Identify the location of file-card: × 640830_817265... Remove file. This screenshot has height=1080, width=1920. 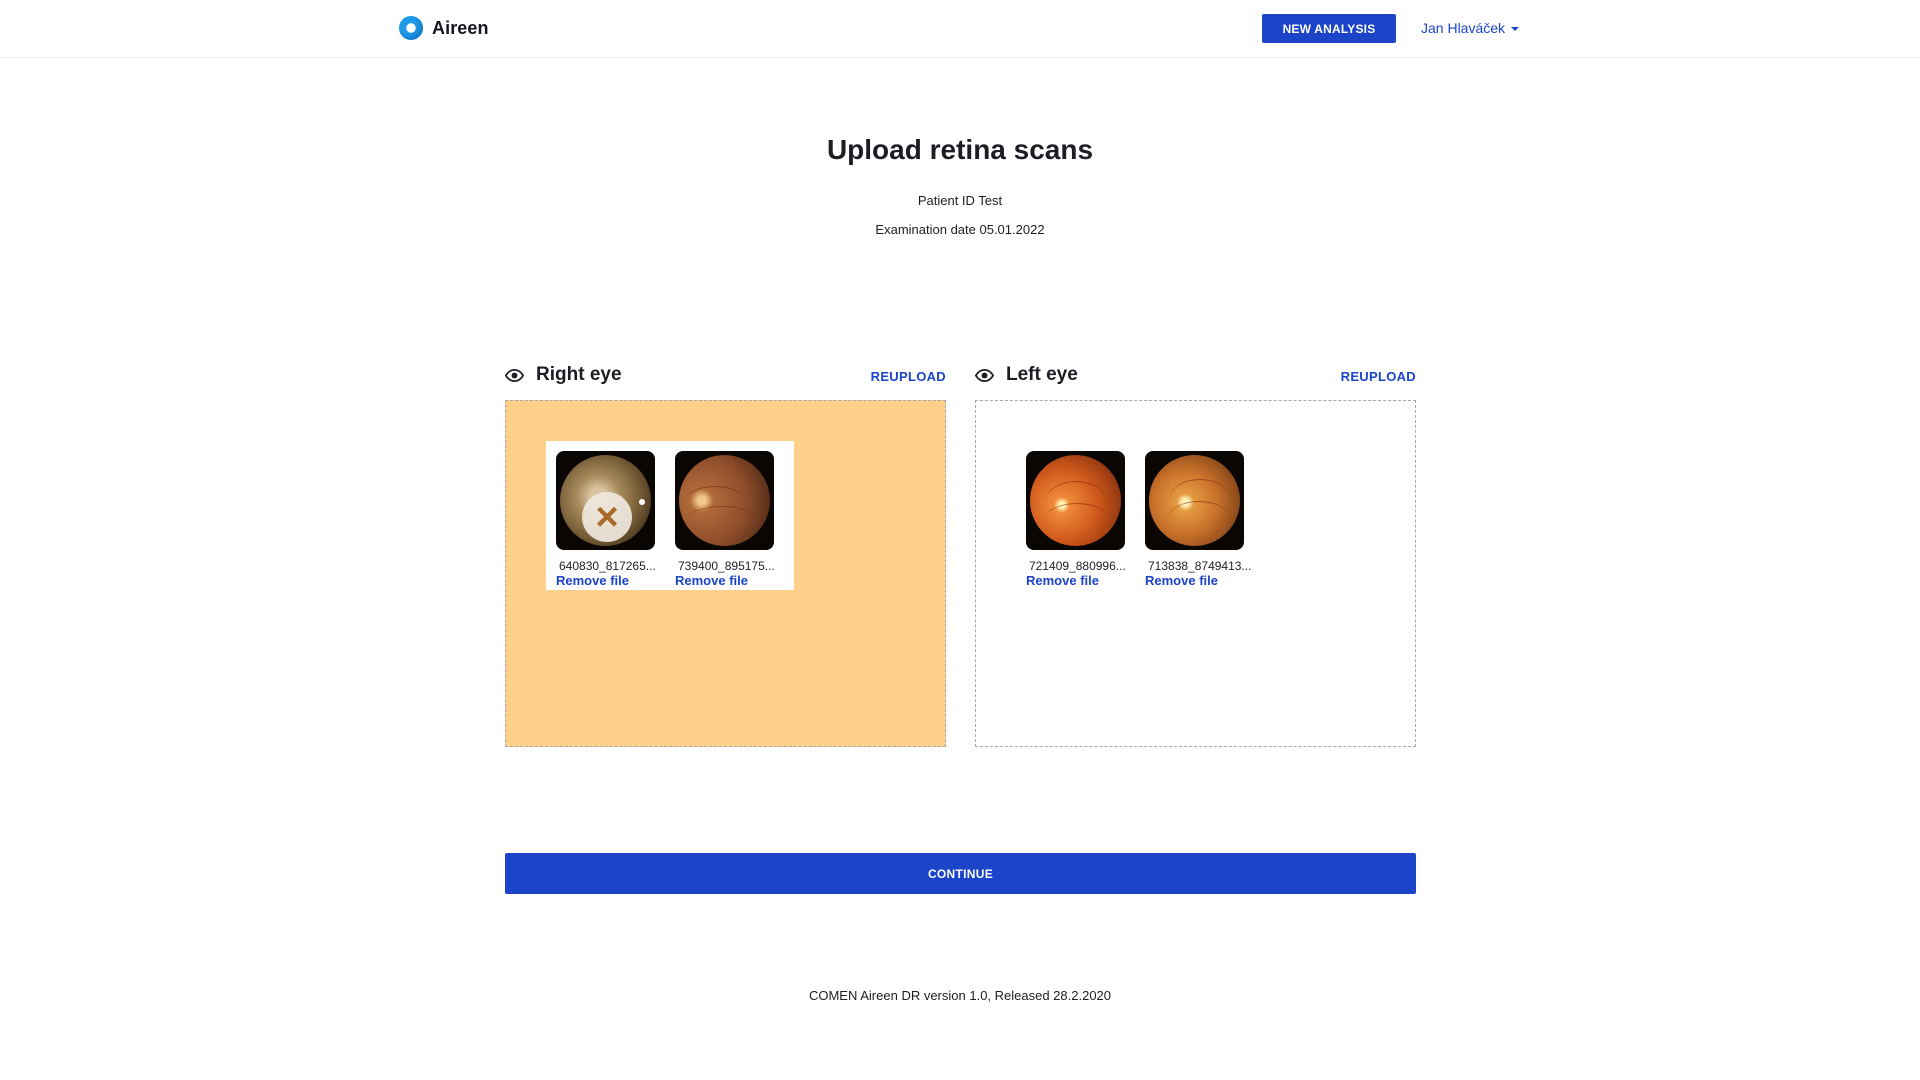
(610, 520).